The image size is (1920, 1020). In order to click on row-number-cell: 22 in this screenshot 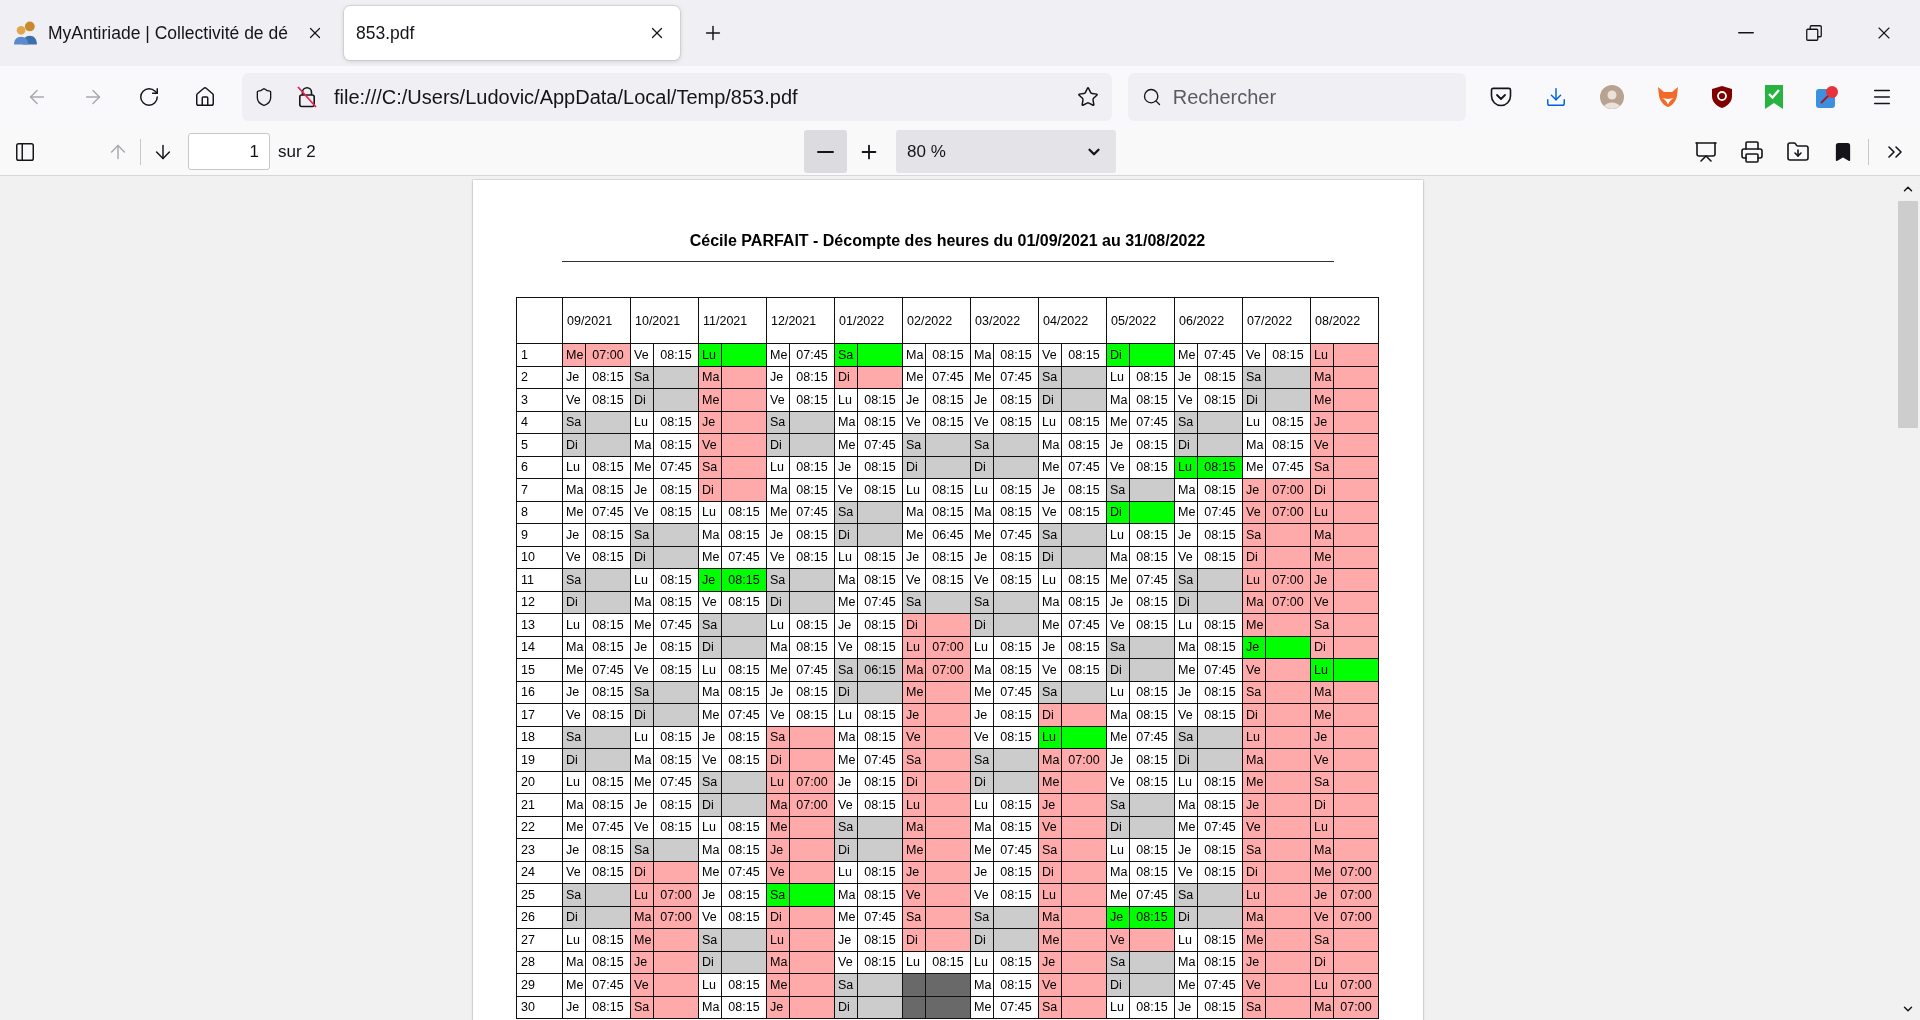, I will do `click(539, 827)`.